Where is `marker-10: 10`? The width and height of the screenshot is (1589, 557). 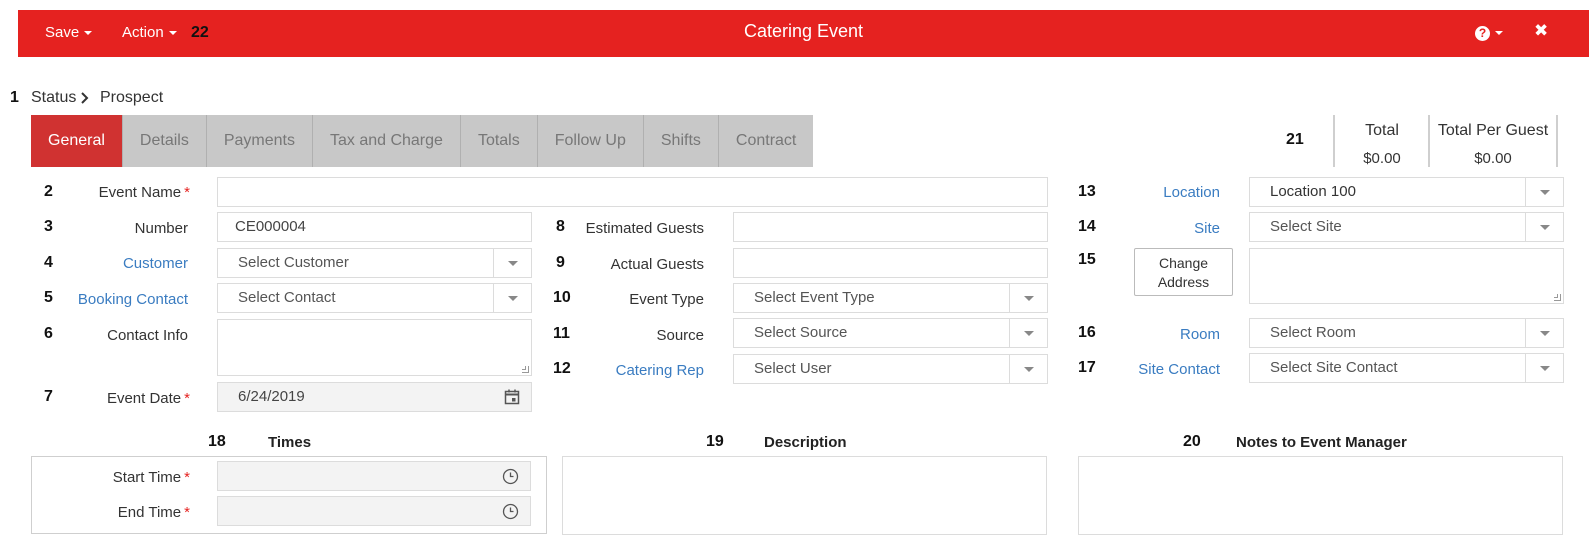
marker-10: 10 is located at coordinates (562, 297).